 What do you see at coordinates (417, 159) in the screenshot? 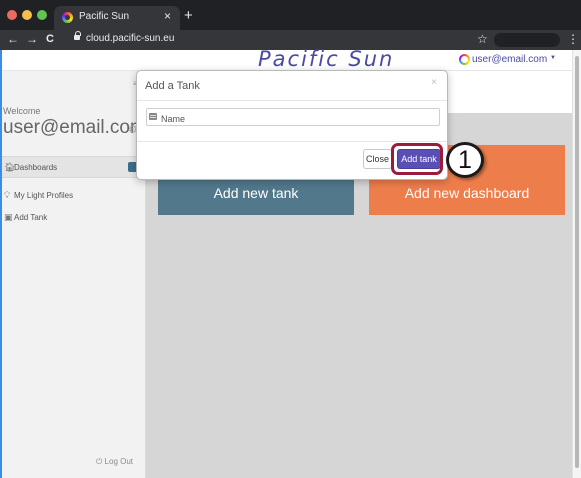
I see `add-tank-highlight` at bounding box center [417, 159].